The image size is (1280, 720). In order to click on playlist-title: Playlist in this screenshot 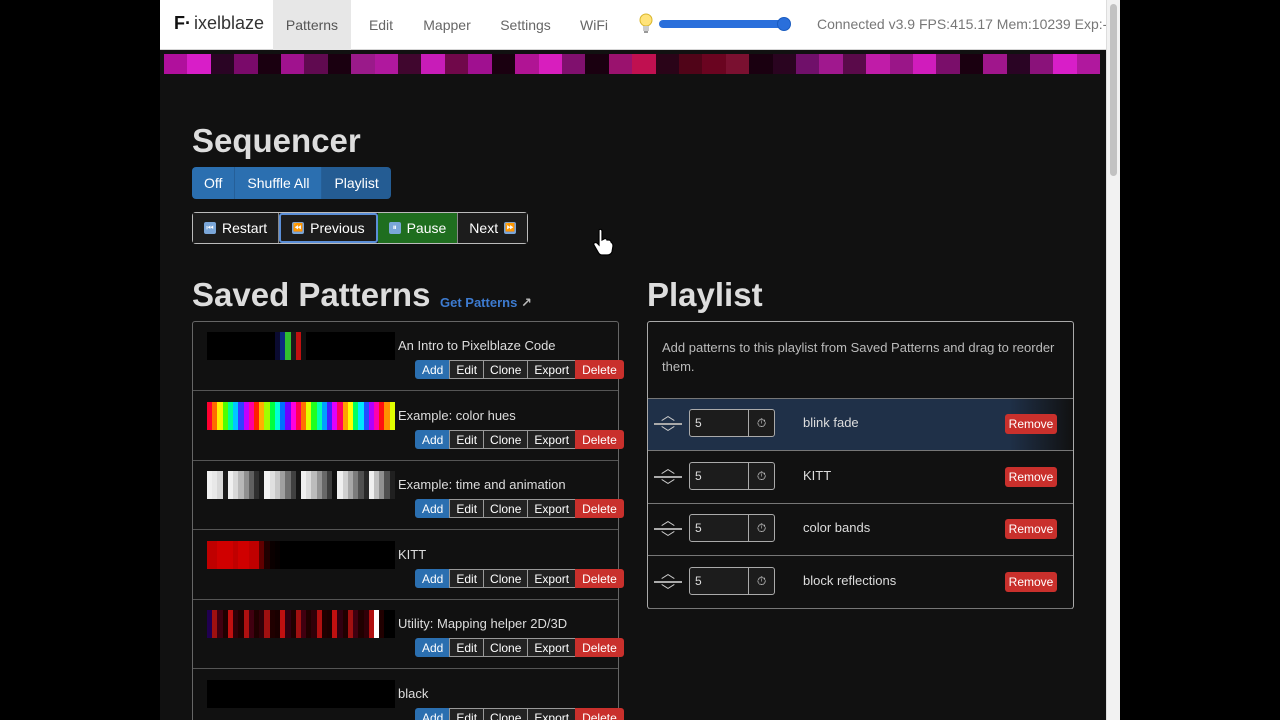, I will do `click(705, 294)`.